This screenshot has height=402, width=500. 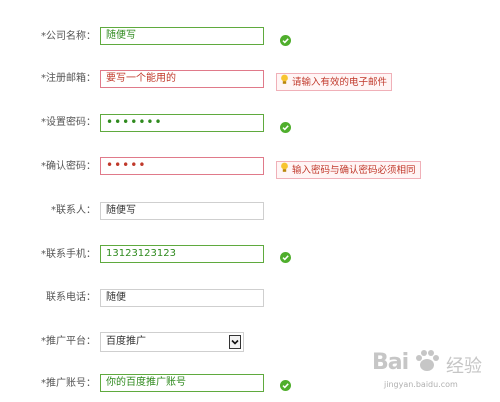 What do you see at coordinates (182, 123) in the screenshot?
I see `password-input: •••••••` at bounding box center [182, 123].